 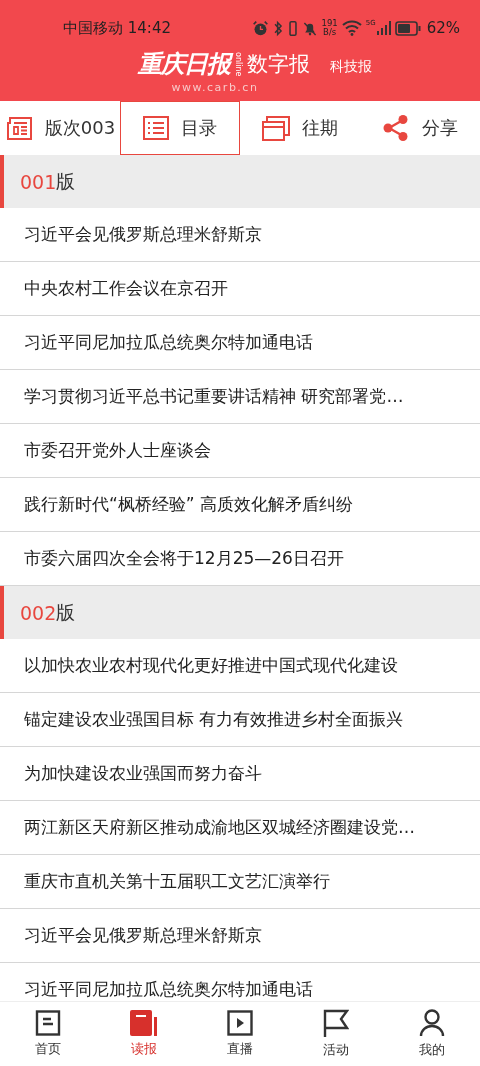 I want to click on document-icon, so click(x=48, y=1023).